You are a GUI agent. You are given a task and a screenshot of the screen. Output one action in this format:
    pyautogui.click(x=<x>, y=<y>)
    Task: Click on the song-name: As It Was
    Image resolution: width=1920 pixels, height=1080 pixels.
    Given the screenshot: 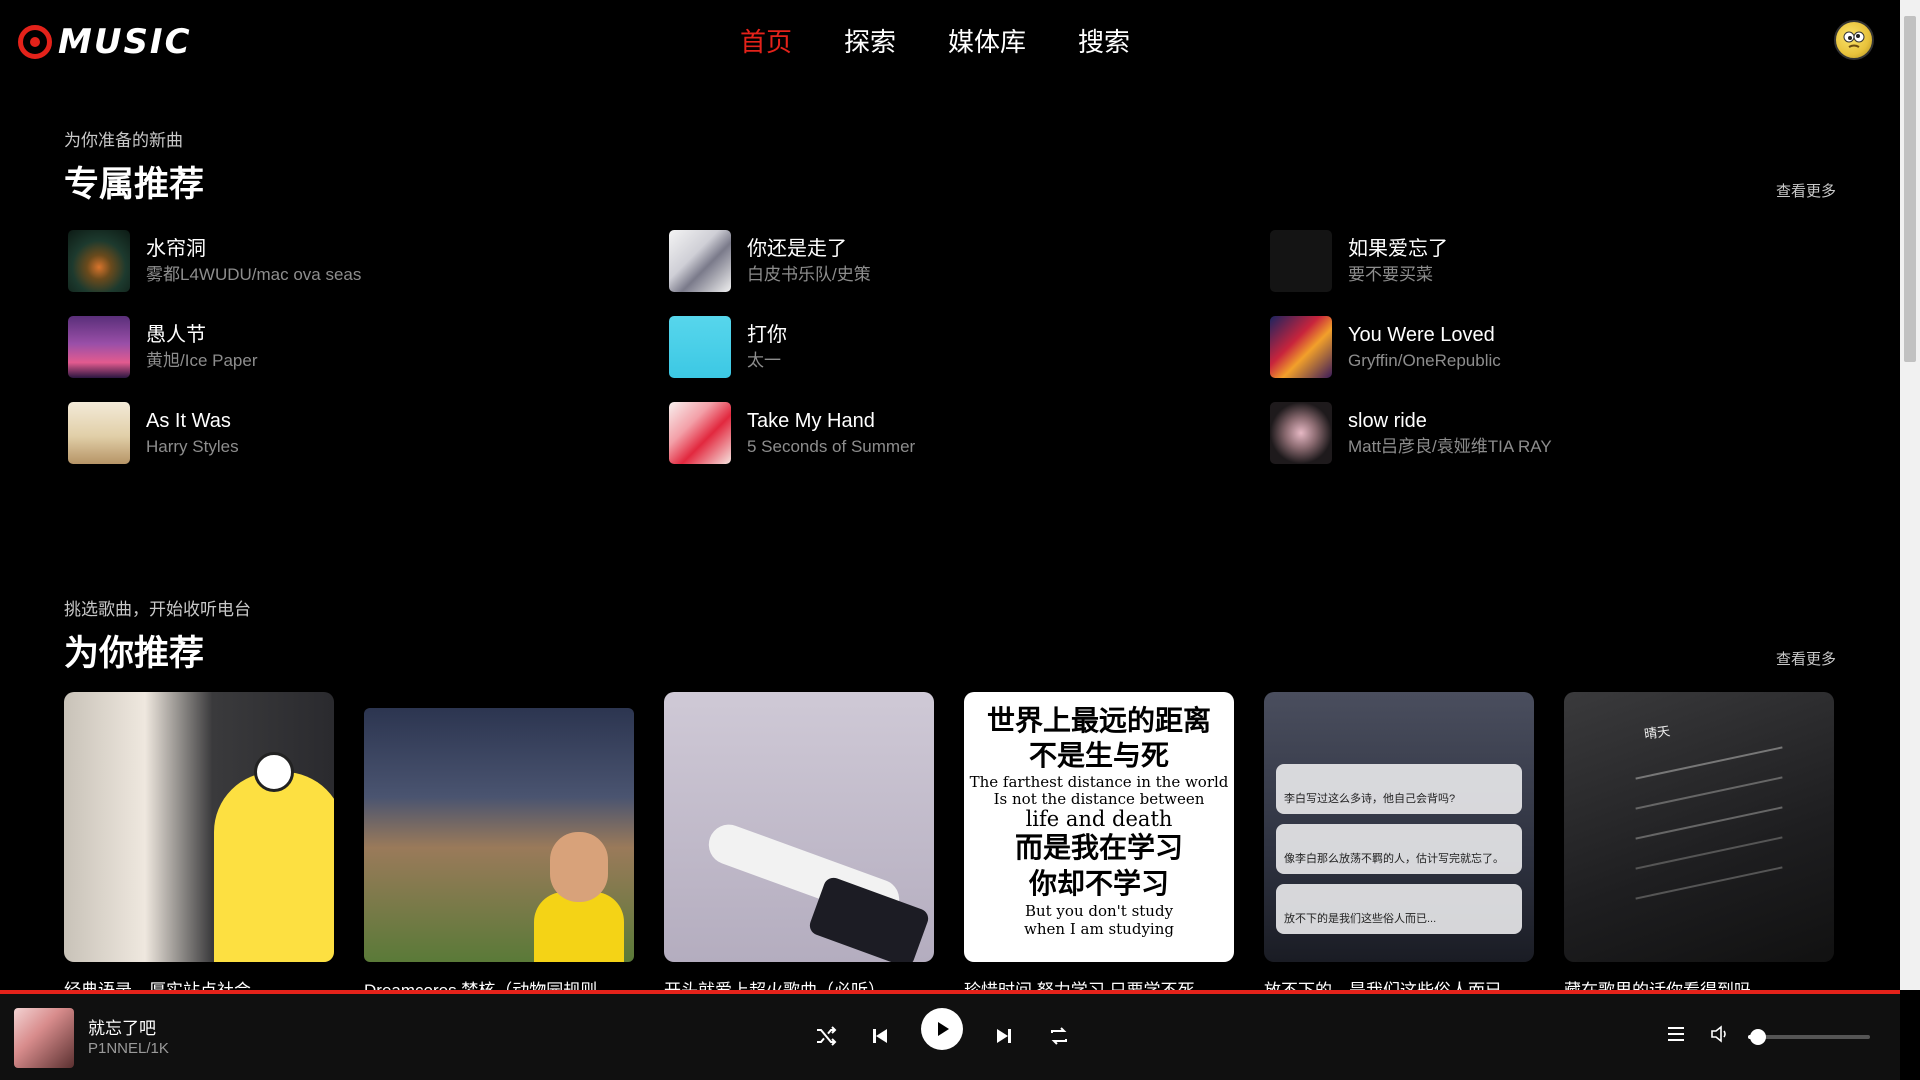 What is the action you would take?
    pyautogui.click(x=188, y=421)
    